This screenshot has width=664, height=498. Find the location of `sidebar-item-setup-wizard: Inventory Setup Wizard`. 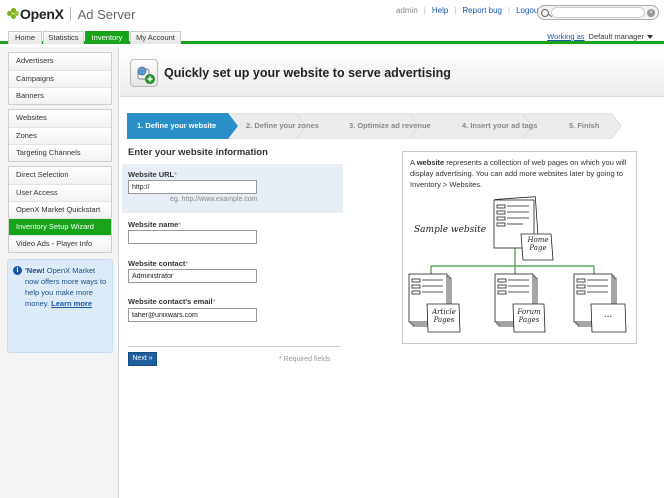

sidebar-item-setup-wizard: Inventory Setup Wizard is located at coordinates (60, 226).